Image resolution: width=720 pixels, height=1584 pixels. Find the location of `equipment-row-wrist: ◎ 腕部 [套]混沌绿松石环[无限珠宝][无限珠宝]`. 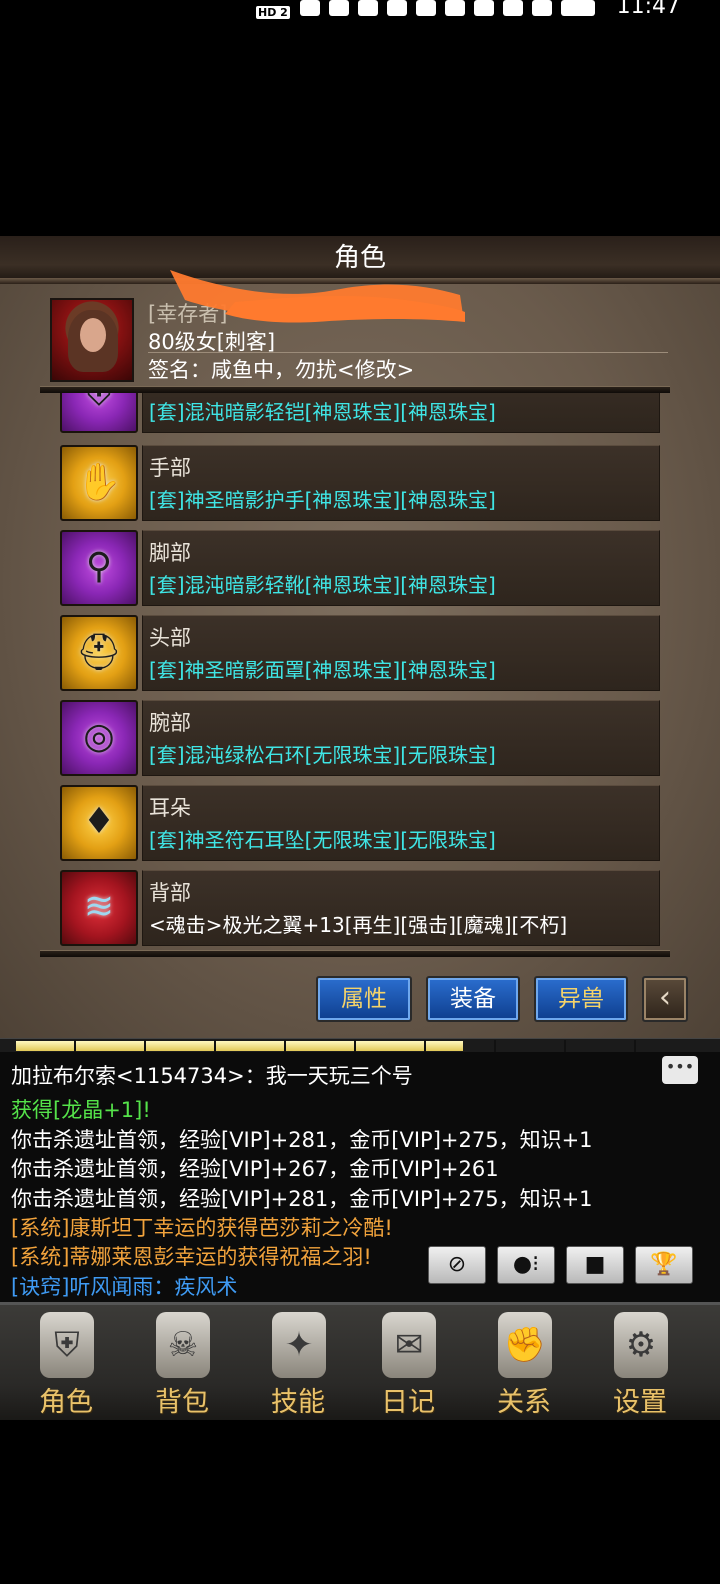

equipment-row-wrist: ◎ 腕部 [套]混沌绿松石环[无限珠宝][无限珠宝] is located at coordinates (360, 738).